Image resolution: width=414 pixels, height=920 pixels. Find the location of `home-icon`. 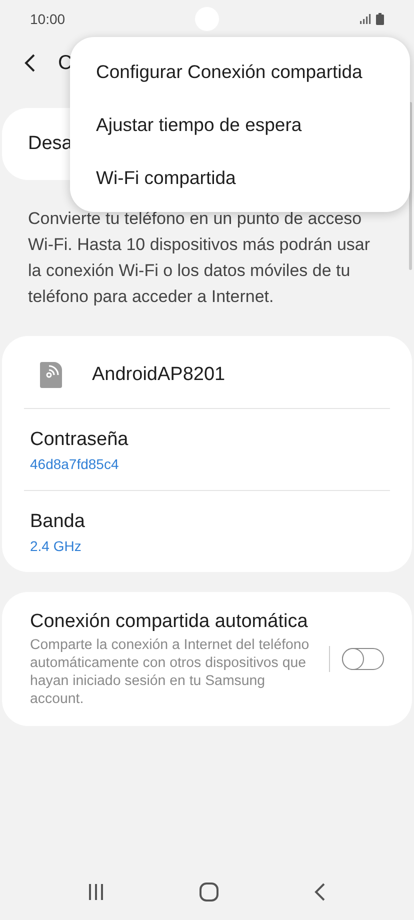

home-icon is located at coordinates (208, 892).